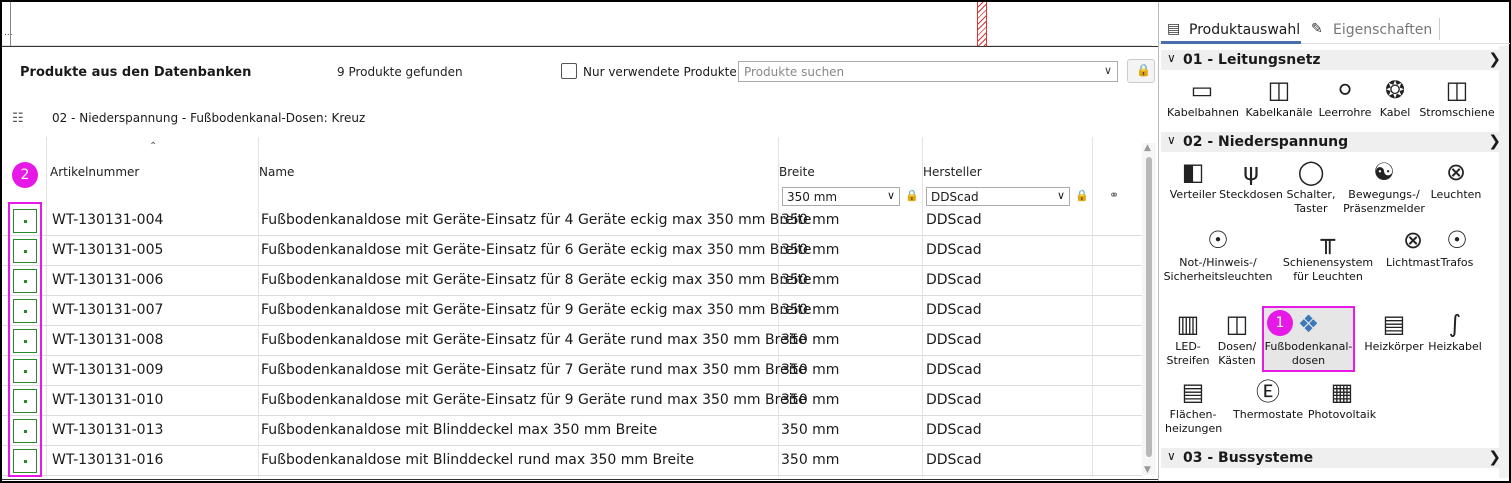 The height and width of the screenshot is (483, 1511). What do you see at coordinates (1311, 186) in the screenshot?
I see `tile-schalter-taster: ◯ Schalter, Taster` at bounding box center [1311, 186].